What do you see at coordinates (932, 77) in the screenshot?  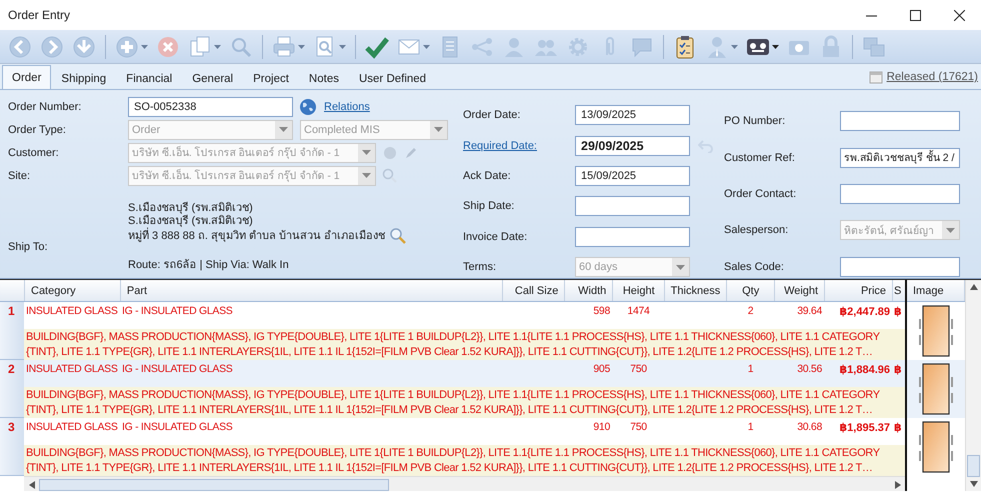 I see `status-link: Released (17621)` at bounding box center [932, 77].